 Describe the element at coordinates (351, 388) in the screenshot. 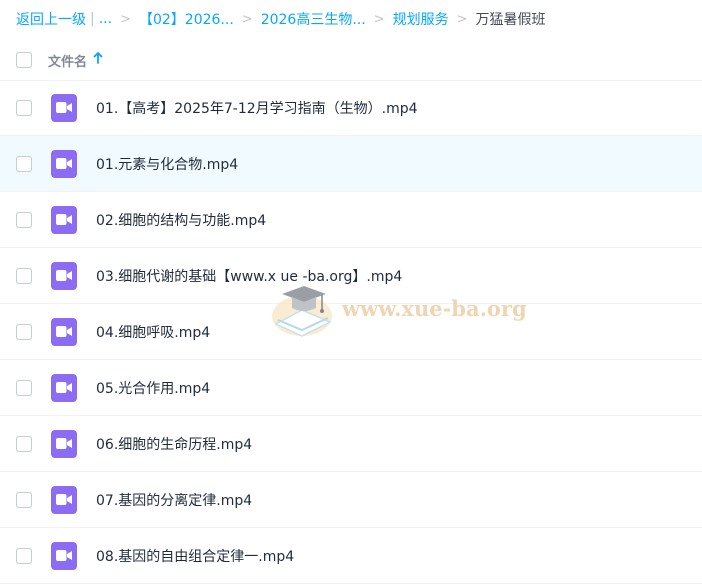

I see `file-row: 05.光合作用.mp4` at that location.